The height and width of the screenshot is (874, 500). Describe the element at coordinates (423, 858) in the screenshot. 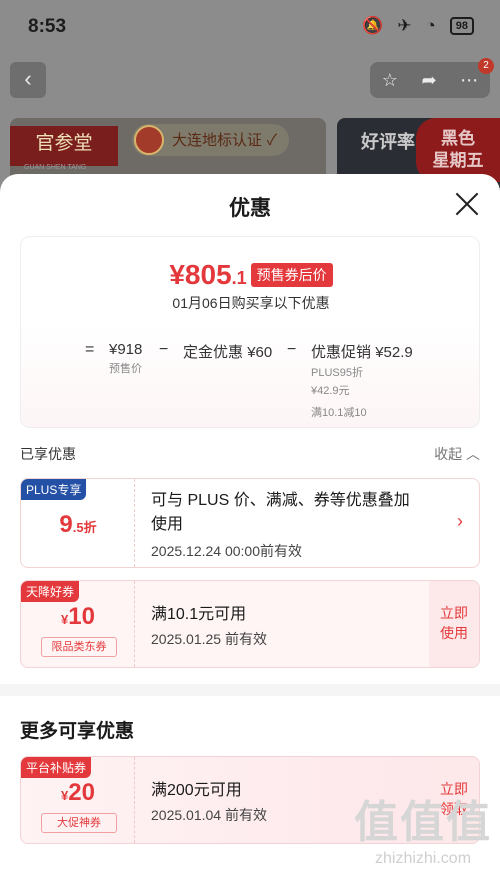

I see `watermark-url: zhizhizhi.com` at that location.